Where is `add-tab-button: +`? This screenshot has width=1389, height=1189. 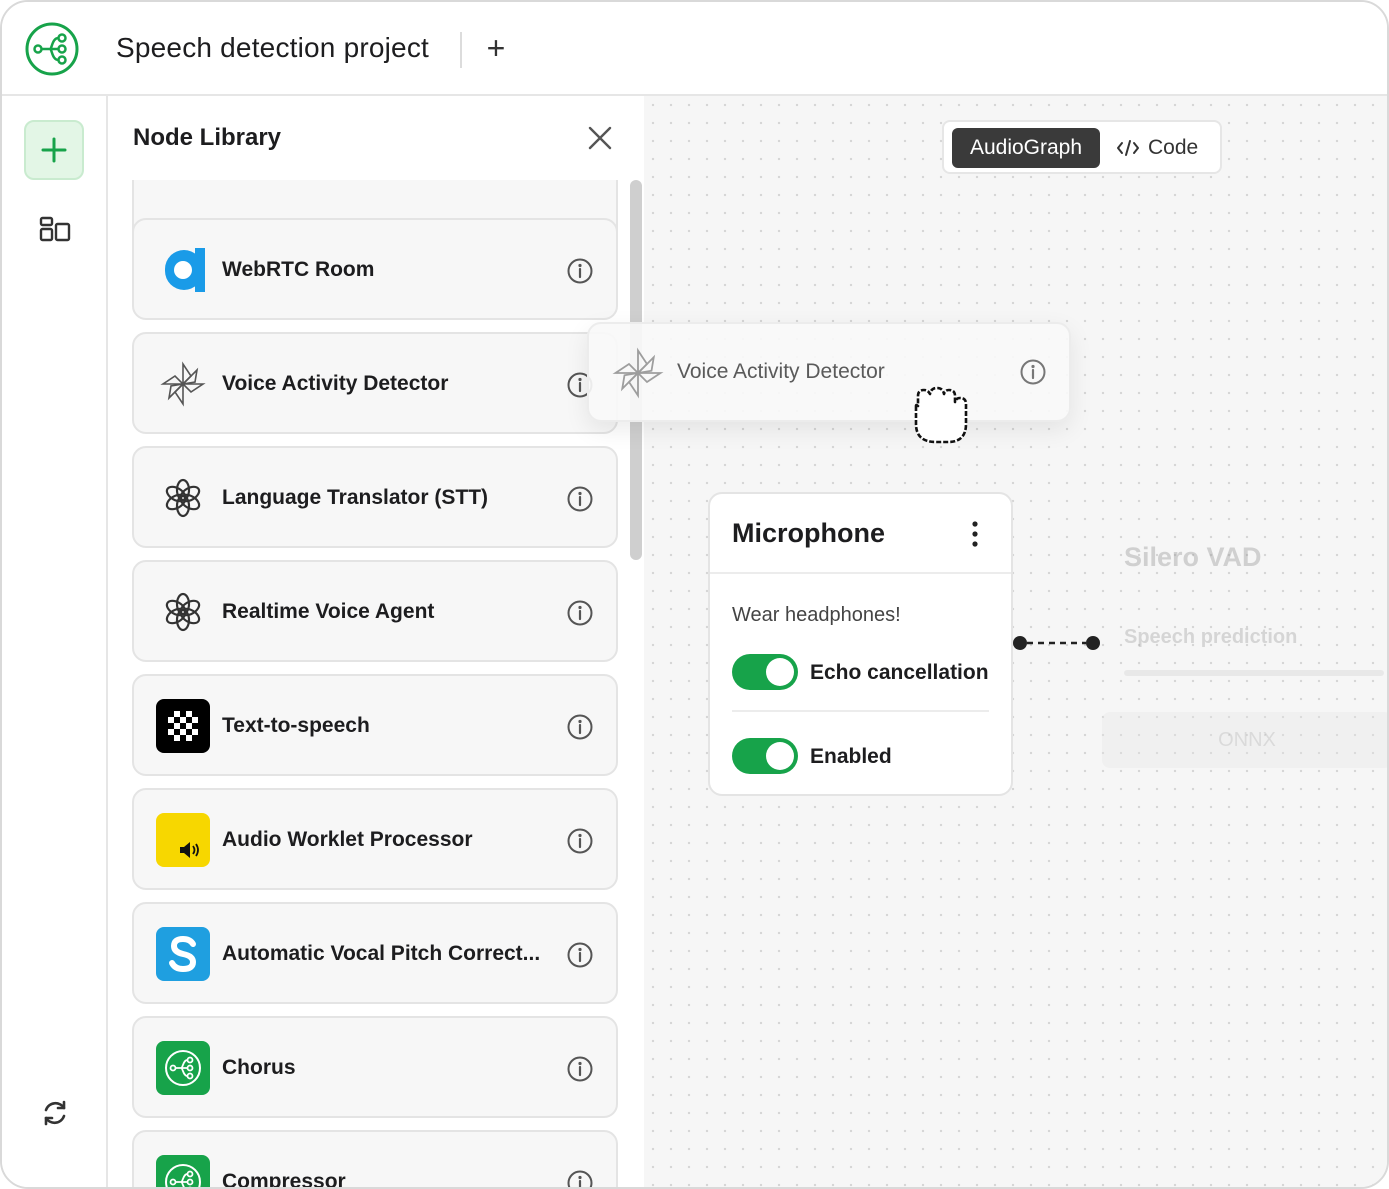
add-tab-button: + is located at coordinates (496, 49).